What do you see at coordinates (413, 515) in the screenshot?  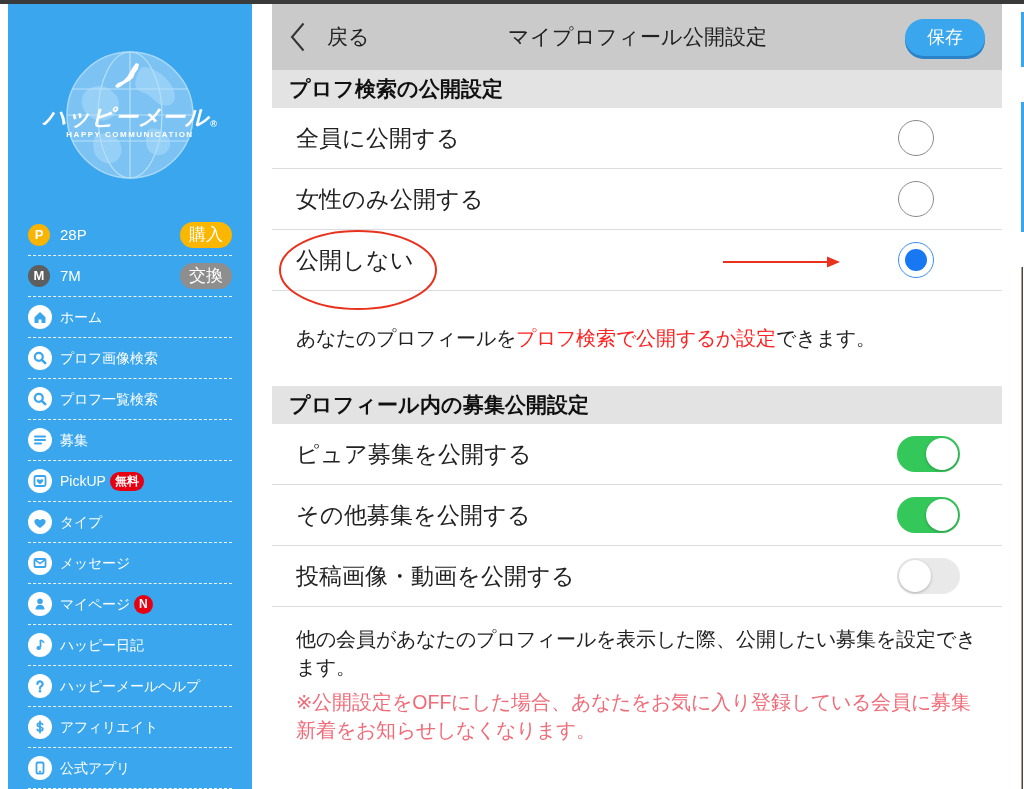 I see `option-label: その他募集を公開する` at bounding box center [413, 515].